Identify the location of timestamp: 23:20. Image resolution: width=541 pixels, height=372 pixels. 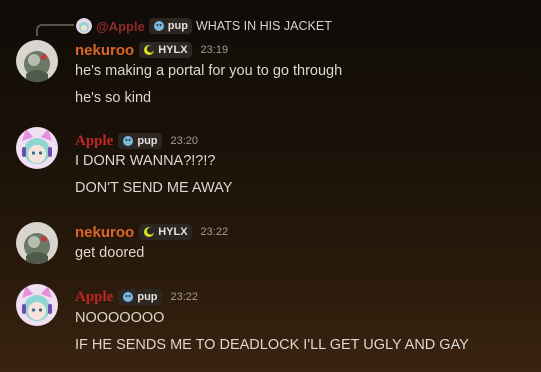
(184, 141).